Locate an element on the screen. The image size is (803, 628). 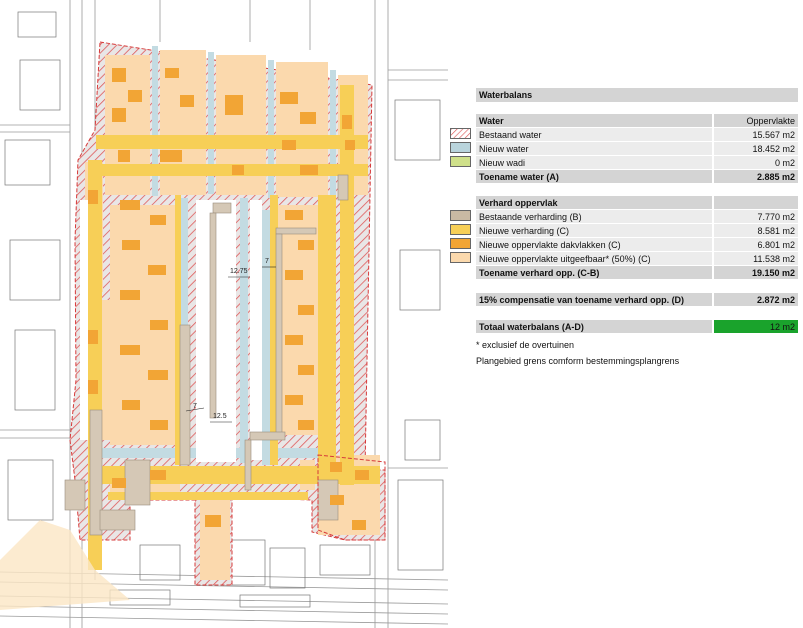
legend-value: 11.538 m2 is located at coordinates (756, 258).